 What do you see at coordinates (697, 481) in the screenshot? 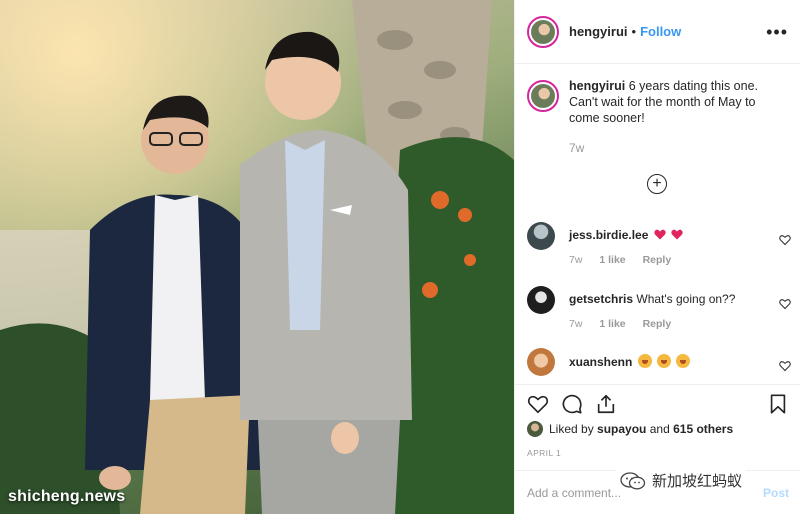
I see `wechat-label: 新加坡红蚂蚁` at bounding box center [697, 481].